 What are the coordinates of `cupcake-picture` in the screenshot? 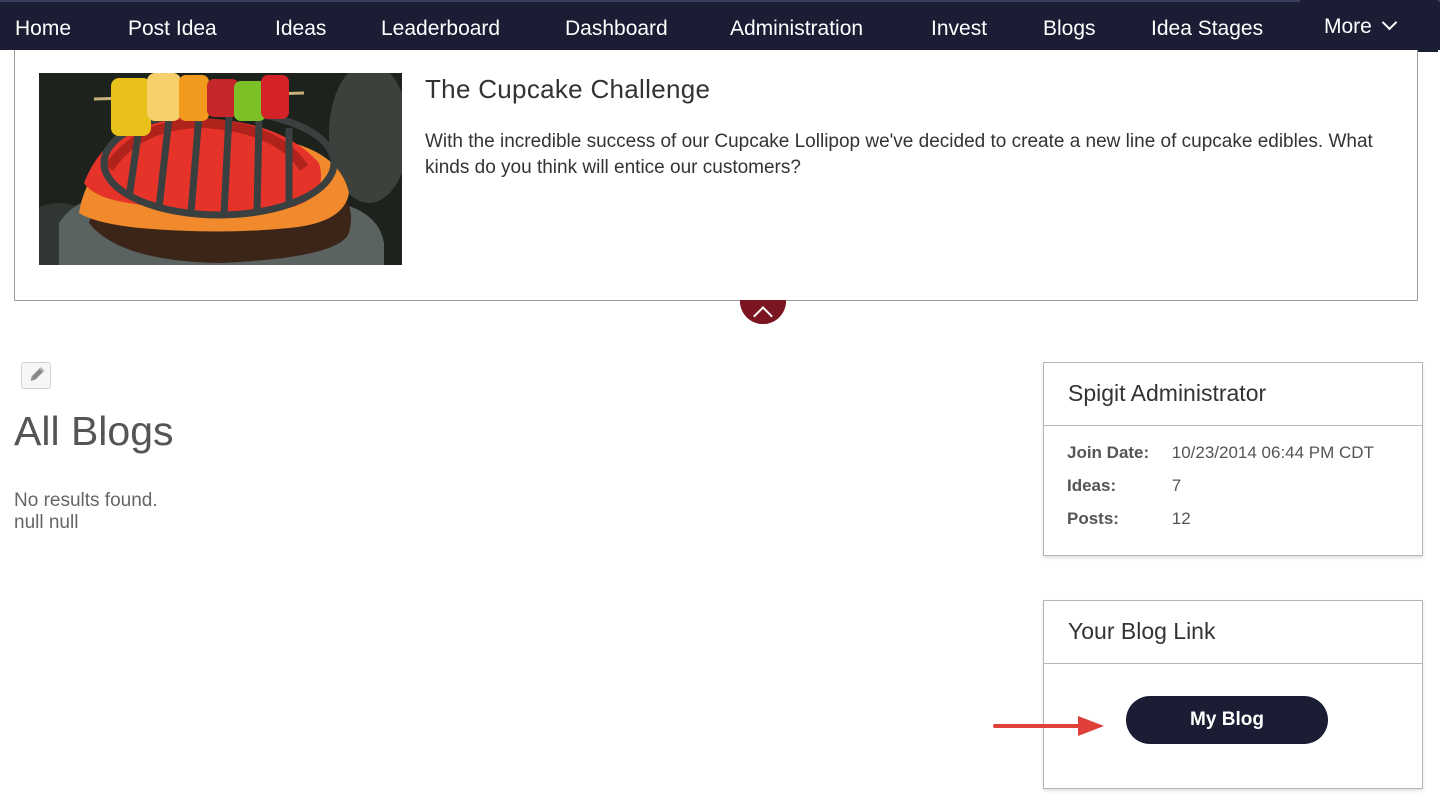 It's located at (220, 169).